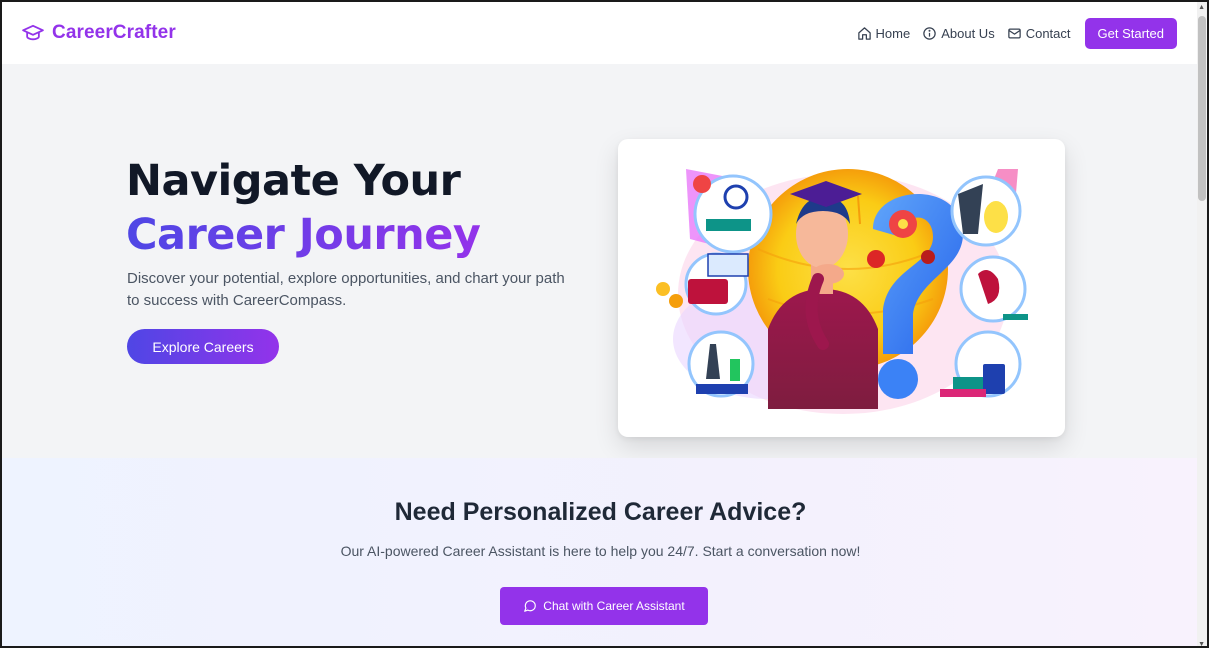  I want to click on nav-menu: Home About Us Contact Get Started, so click(1017, 33).